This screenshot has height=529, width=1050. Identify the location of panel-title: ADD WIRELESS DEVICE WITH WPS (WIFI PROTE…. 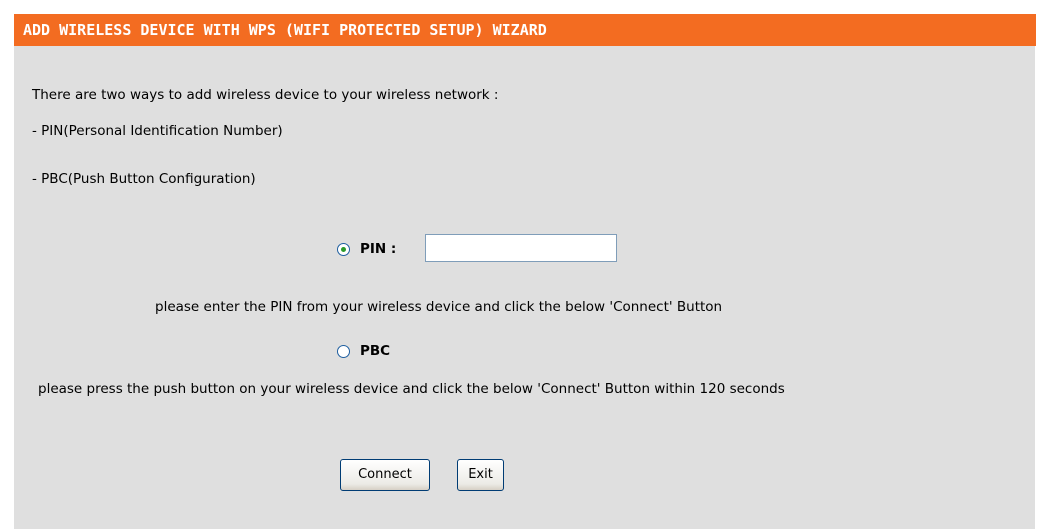
(525, 30).